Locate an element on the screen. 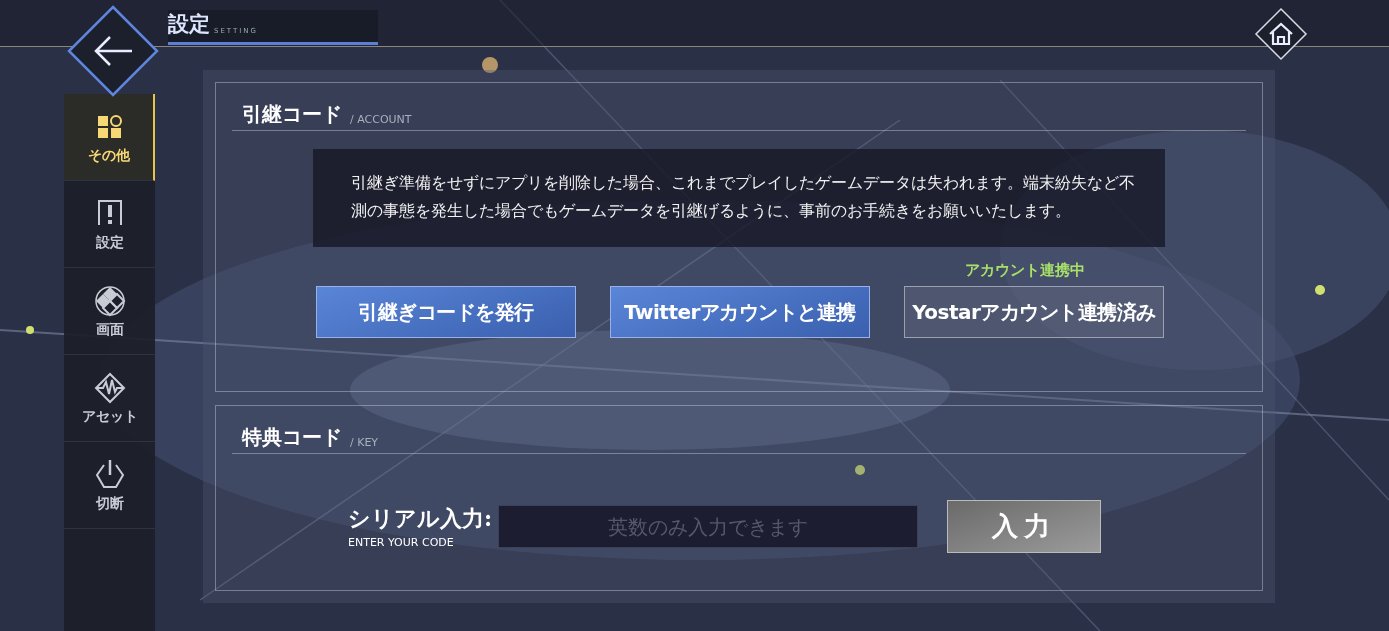 Image resolution: width=1389 pixels, height=631 pixels. sidebar-tab: 設定 is located at coordinates (109, 224).